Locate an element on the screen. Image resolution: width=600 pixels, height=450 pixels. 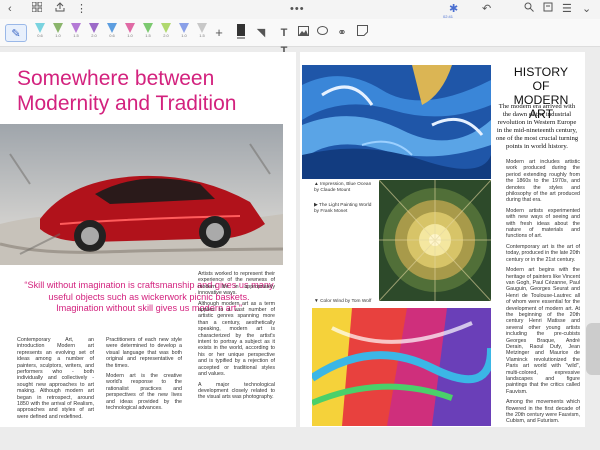
undo-icon: ↶ is located at coordinates (486, 9).